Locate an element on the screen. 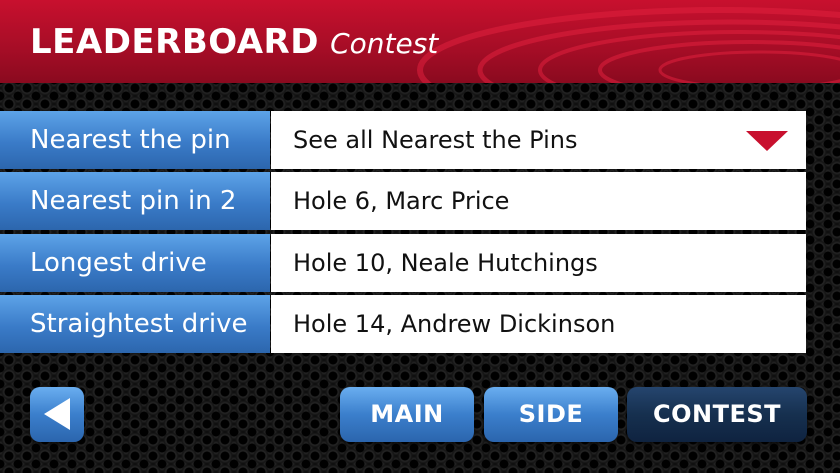 The image size is (840, 473). contest-row-nearest-pin: Nearest the pin See all Nearest the Pins is located at coordinates (403, 140).